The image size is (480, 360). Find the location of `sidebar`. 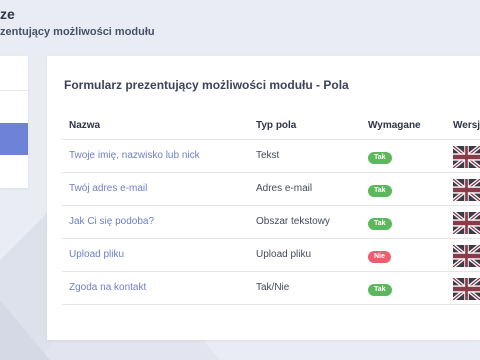

sidebar is located at coordinates (14, 122).